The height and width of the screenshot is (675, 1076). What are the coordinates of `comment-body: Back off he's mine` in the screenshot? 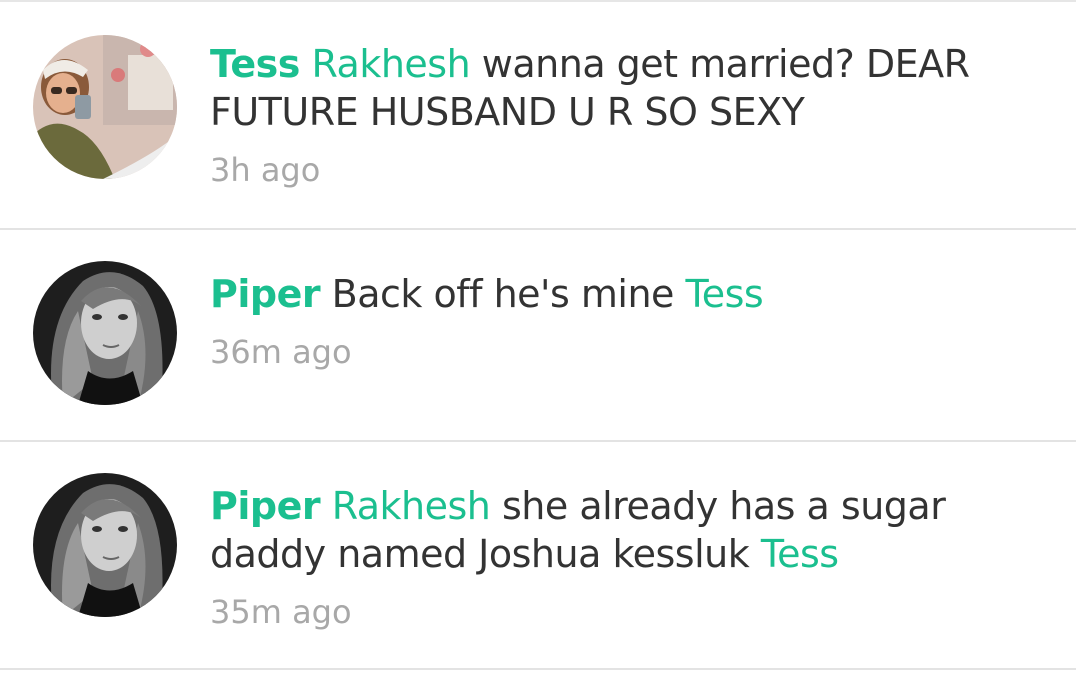 It's located at (503, 294).